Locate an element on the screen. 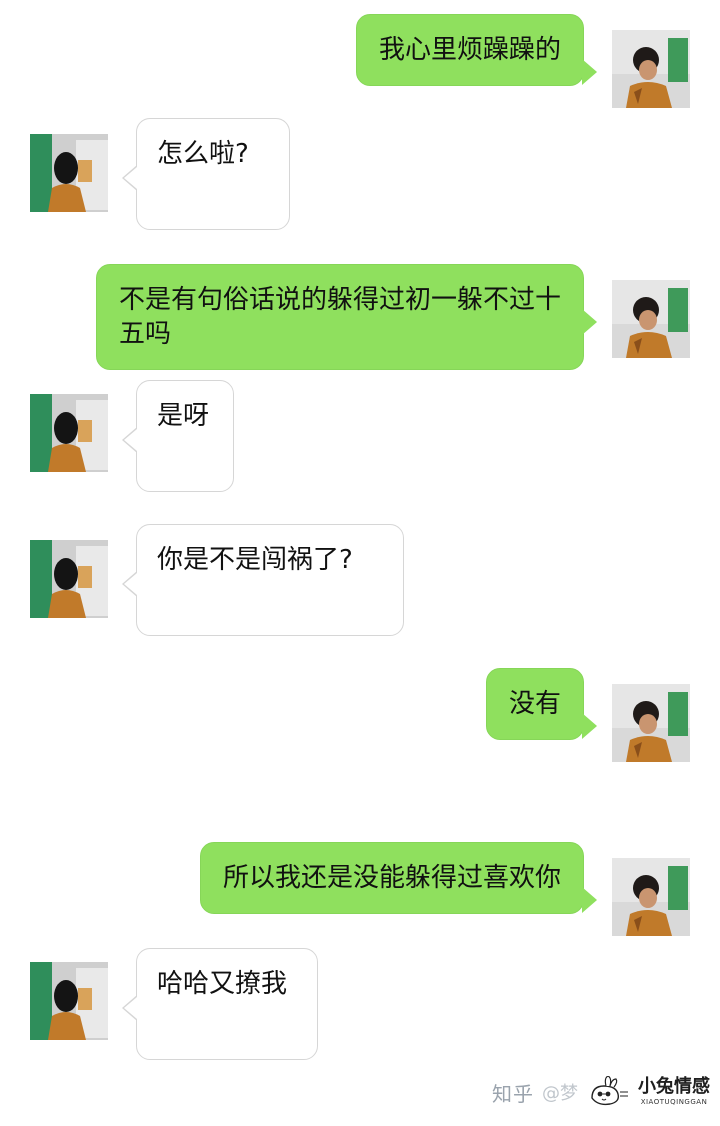 The height and width of the screenshot is (1126, 720). message-text: 是呀 is located at coordinates (183, 416).